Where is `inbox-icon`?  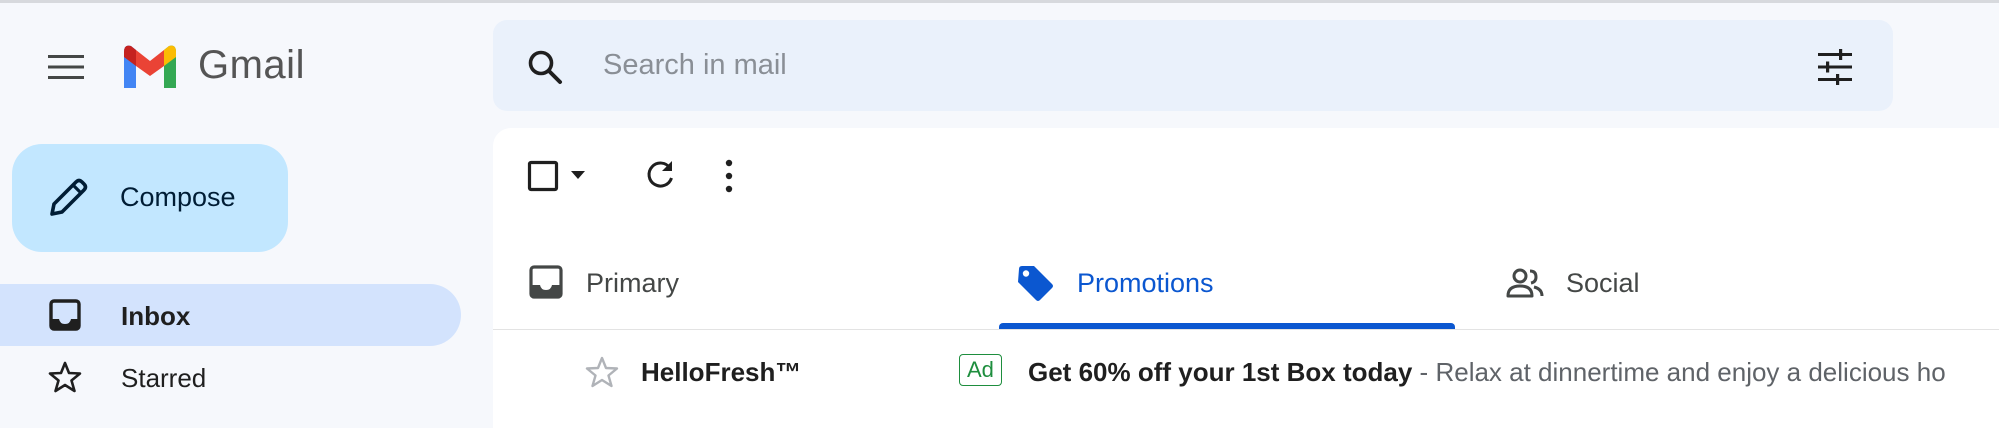 inbox-icon is located at coordinates (65, 315).